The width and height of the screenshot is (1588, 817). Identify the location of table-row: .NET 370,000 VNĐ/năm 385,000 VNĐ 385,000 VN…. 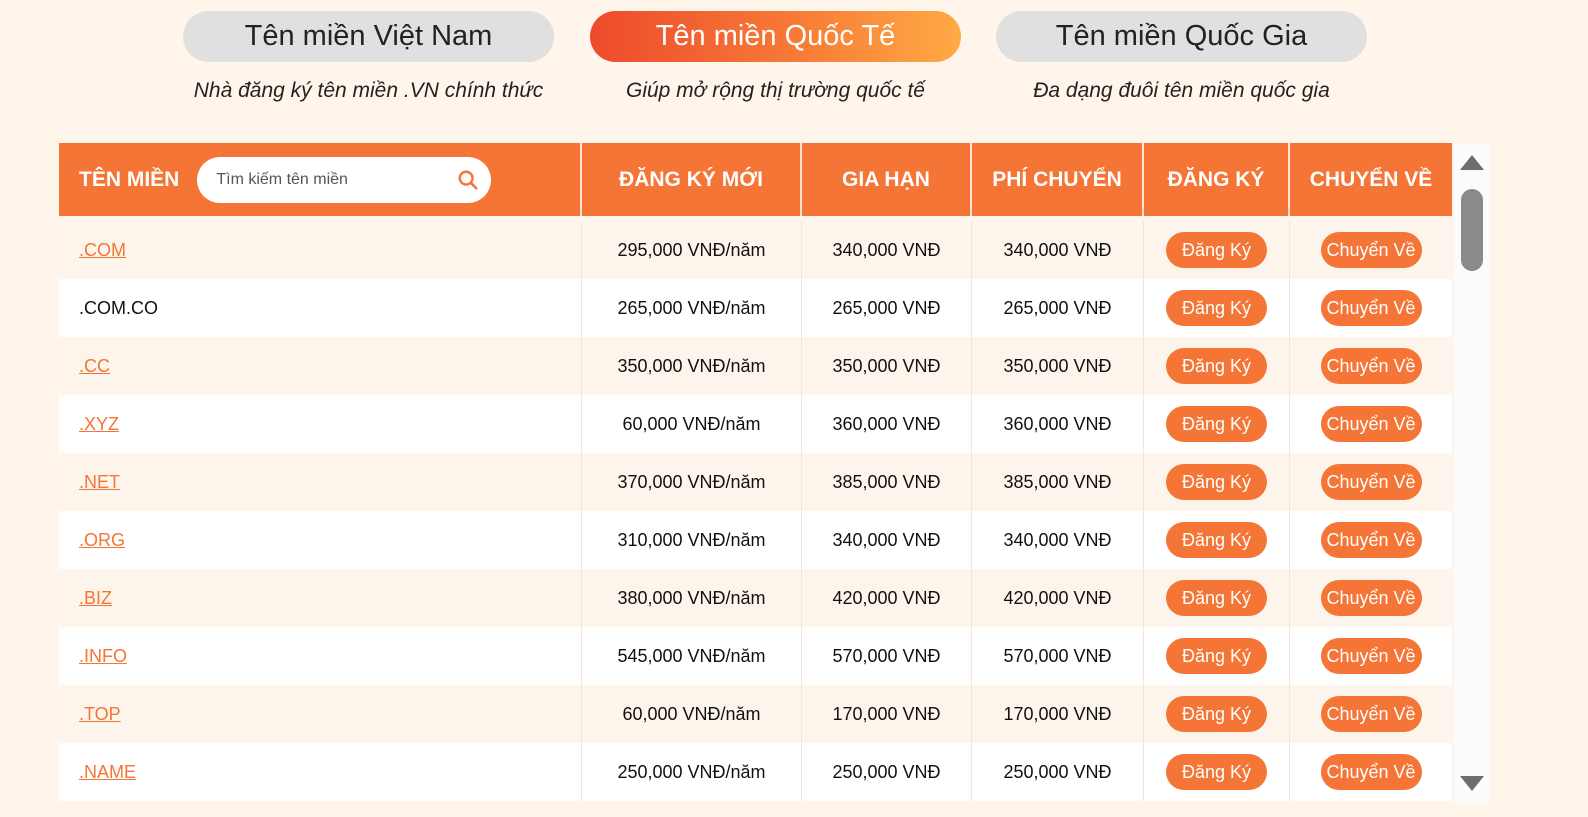
(755, 482).